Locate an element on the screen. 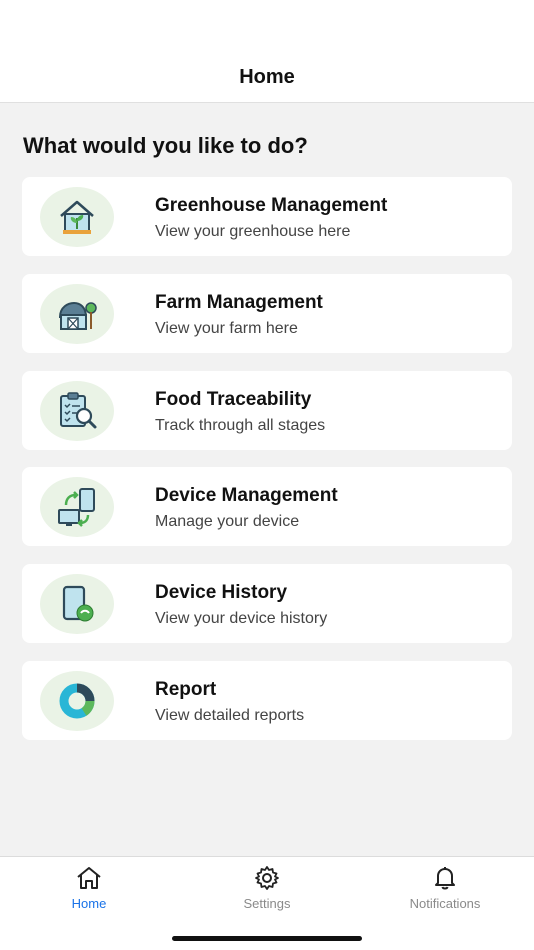  card-title: Device Management is located at coordinates (246, 495).